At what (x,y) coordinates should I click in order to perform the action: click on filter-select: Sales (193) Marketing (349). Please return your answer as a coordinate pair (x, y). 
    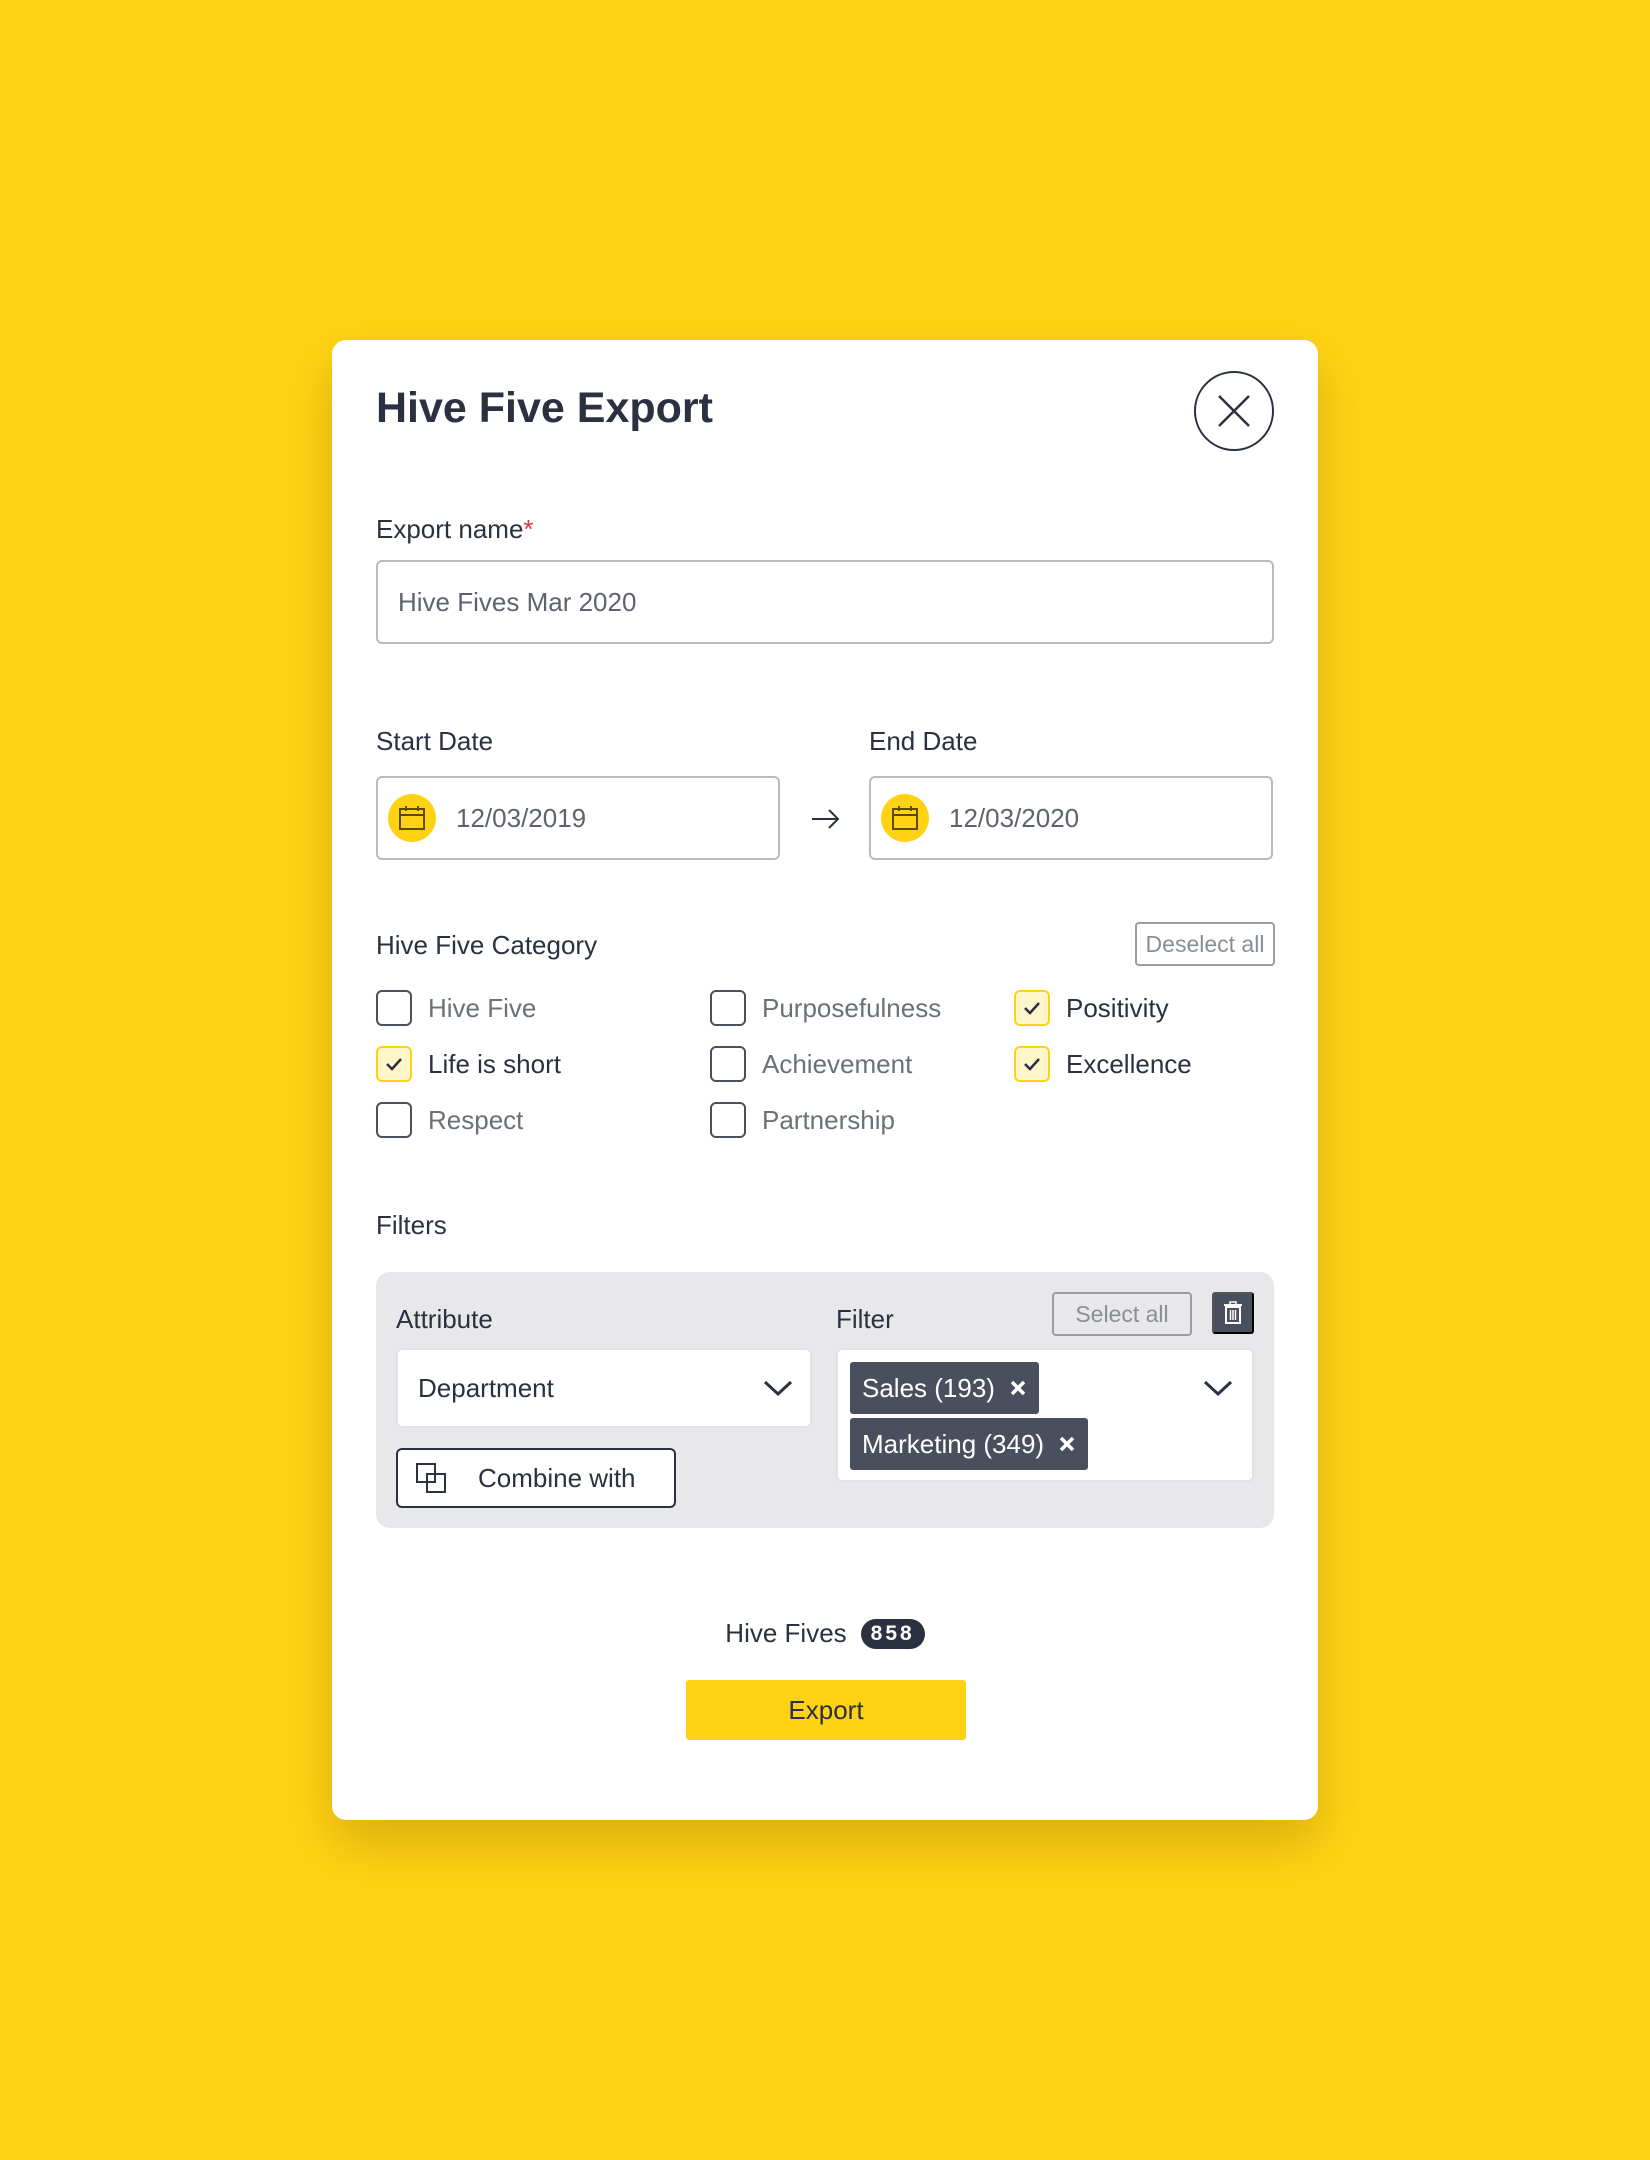
    Looking at the image, I should click on (1045, 1415).